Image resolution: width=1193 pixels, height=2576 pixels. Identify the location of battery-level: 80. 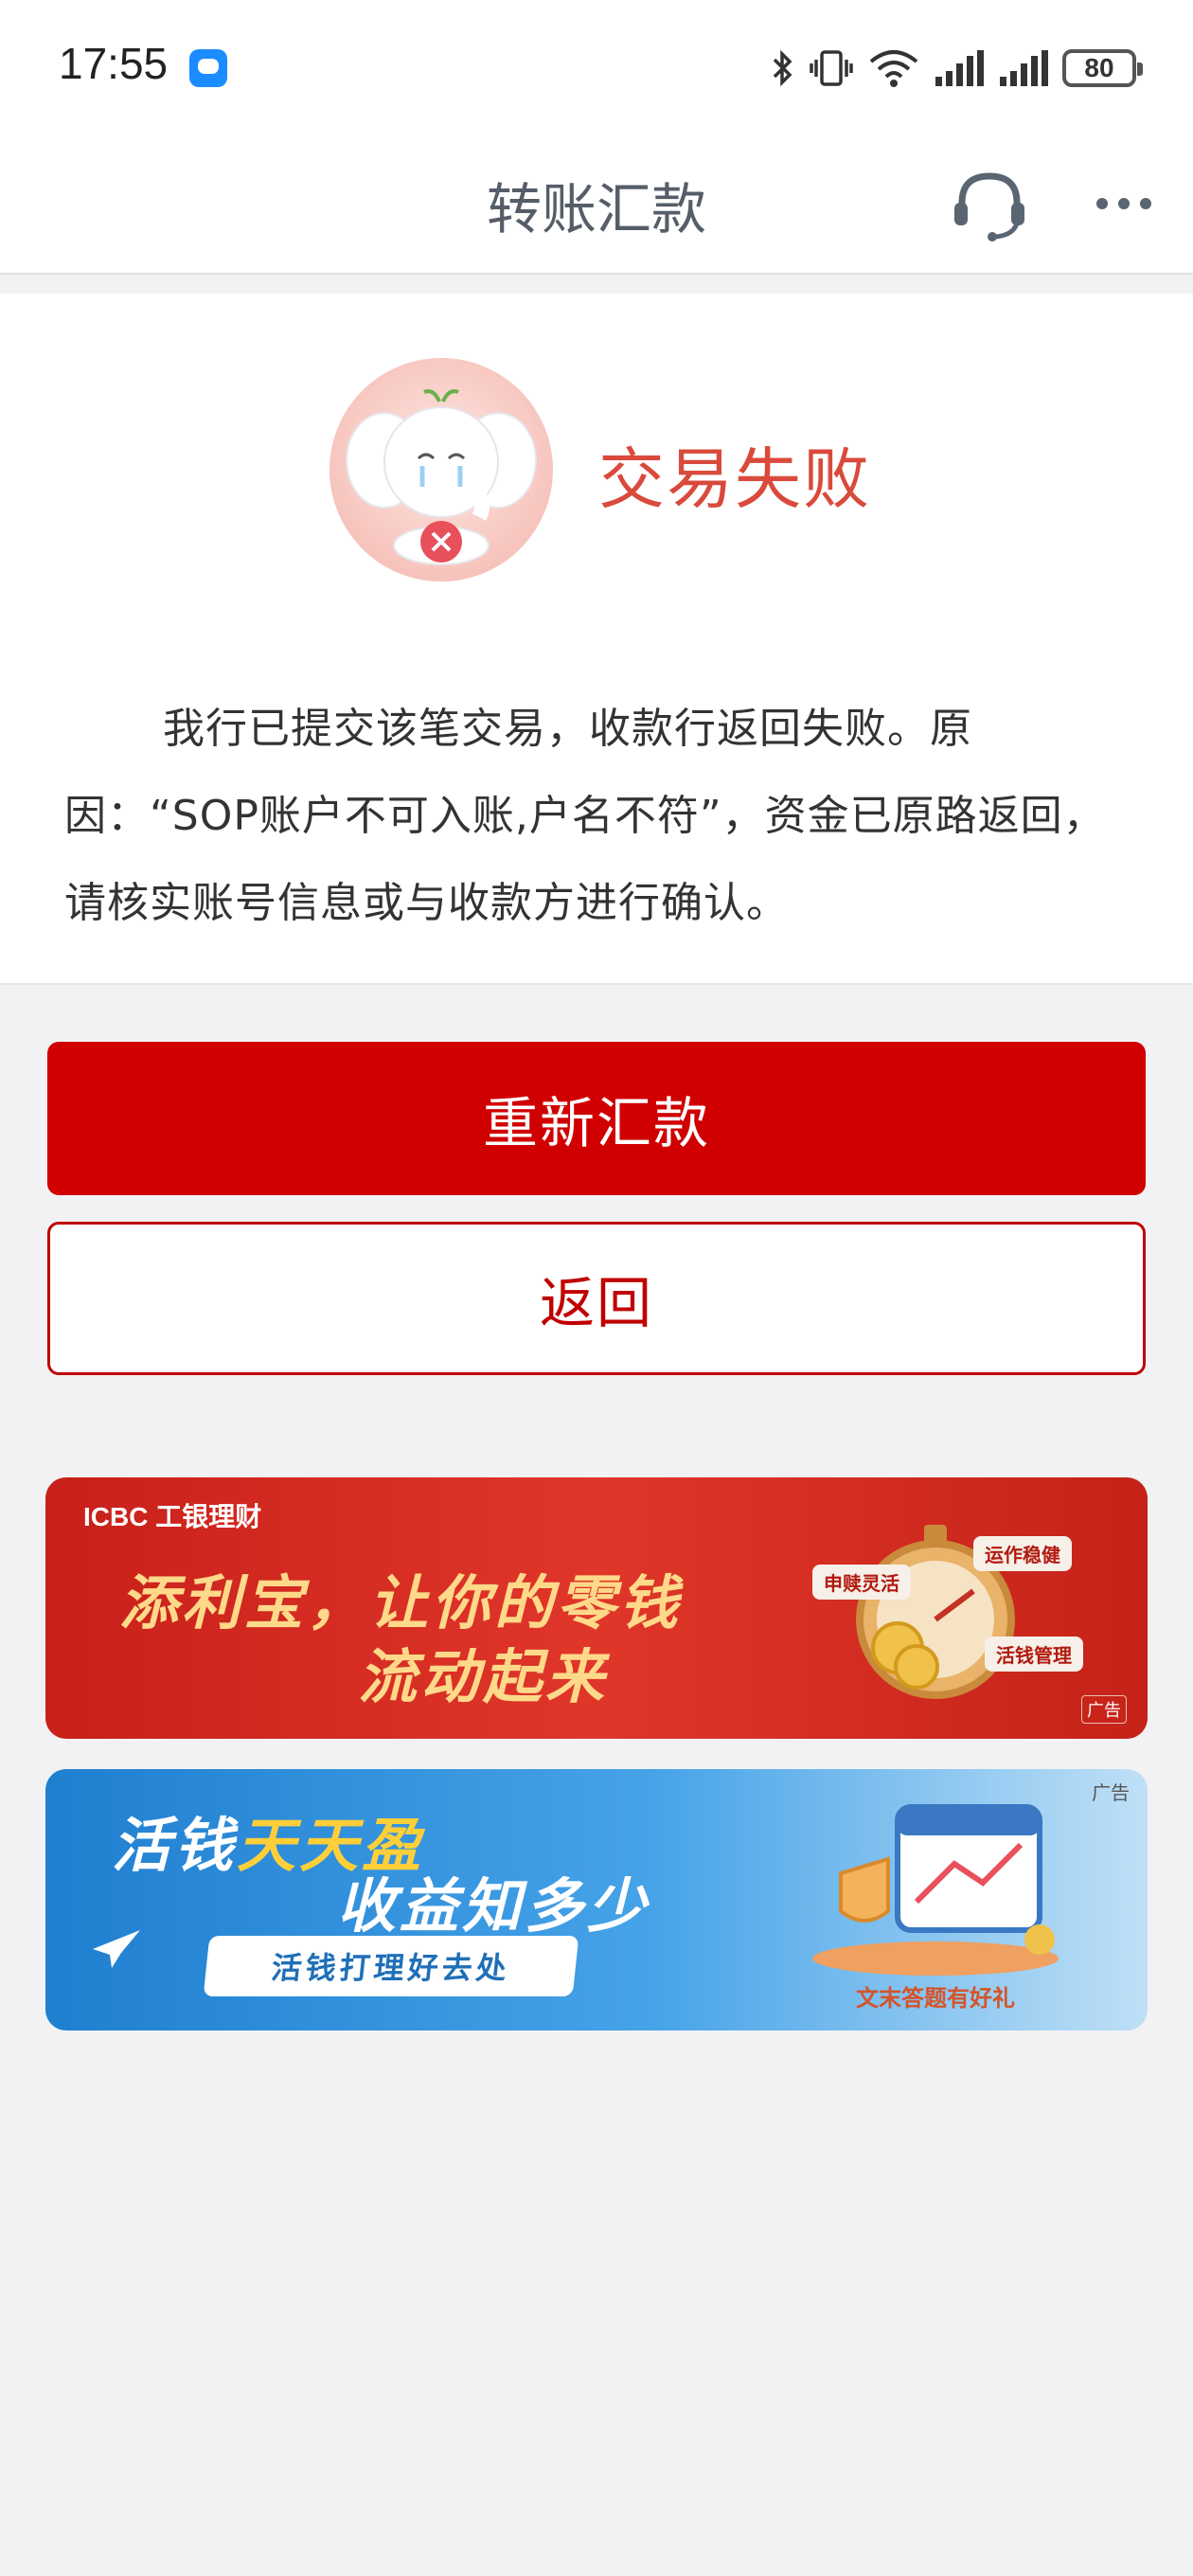
(1099, 67).